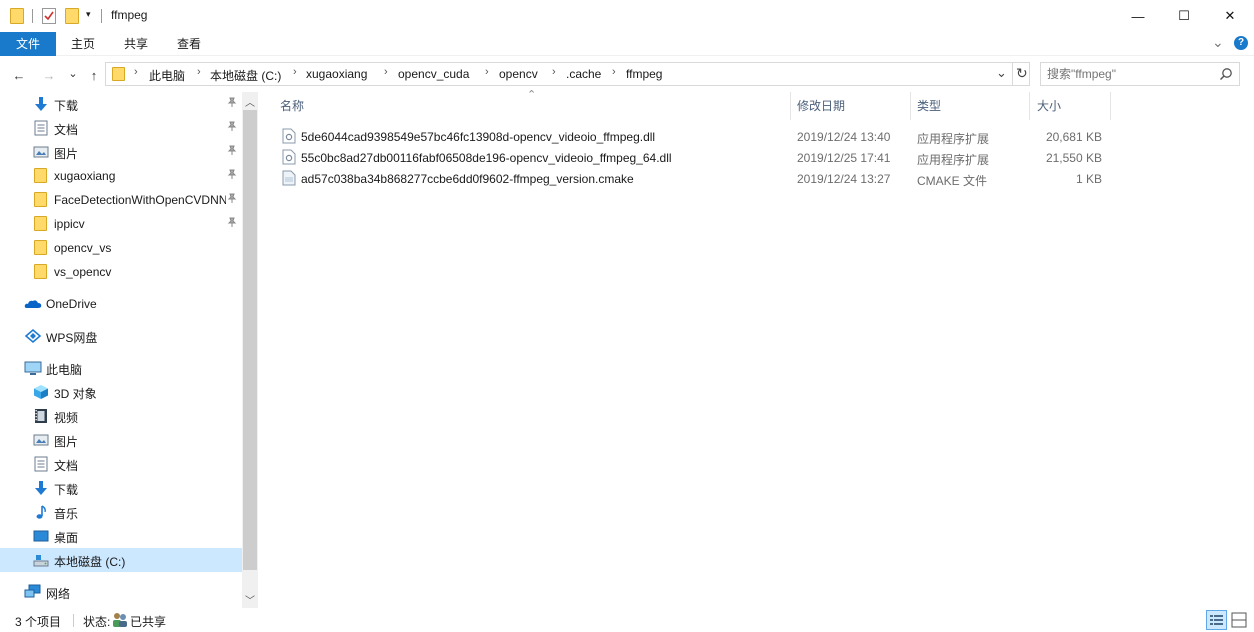 The width and height of the screenshot is (1254, 632). Describe the element at coordinates (83, 44) in the screenshot. I see `tab-home: 主页` at that location.